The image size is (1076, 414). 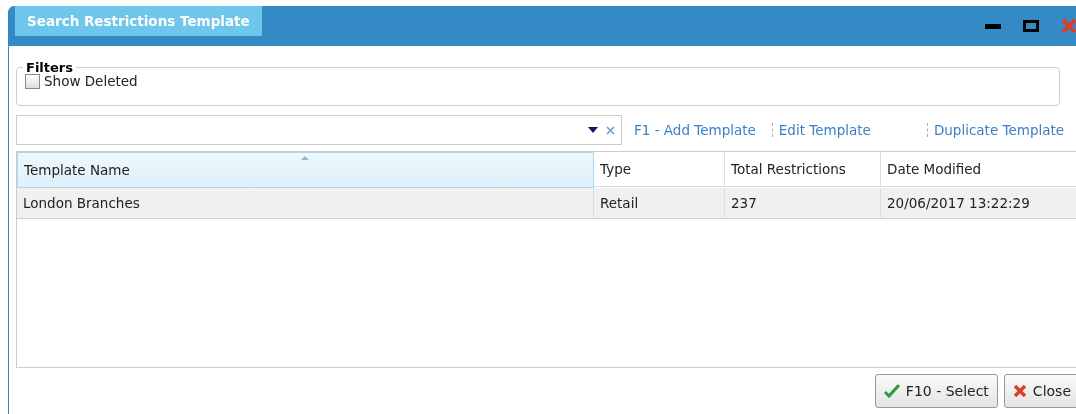 What do you see at coordinates (32, 81) in the screenshot?
I see `checkbox` at bounding box center [32, 81].